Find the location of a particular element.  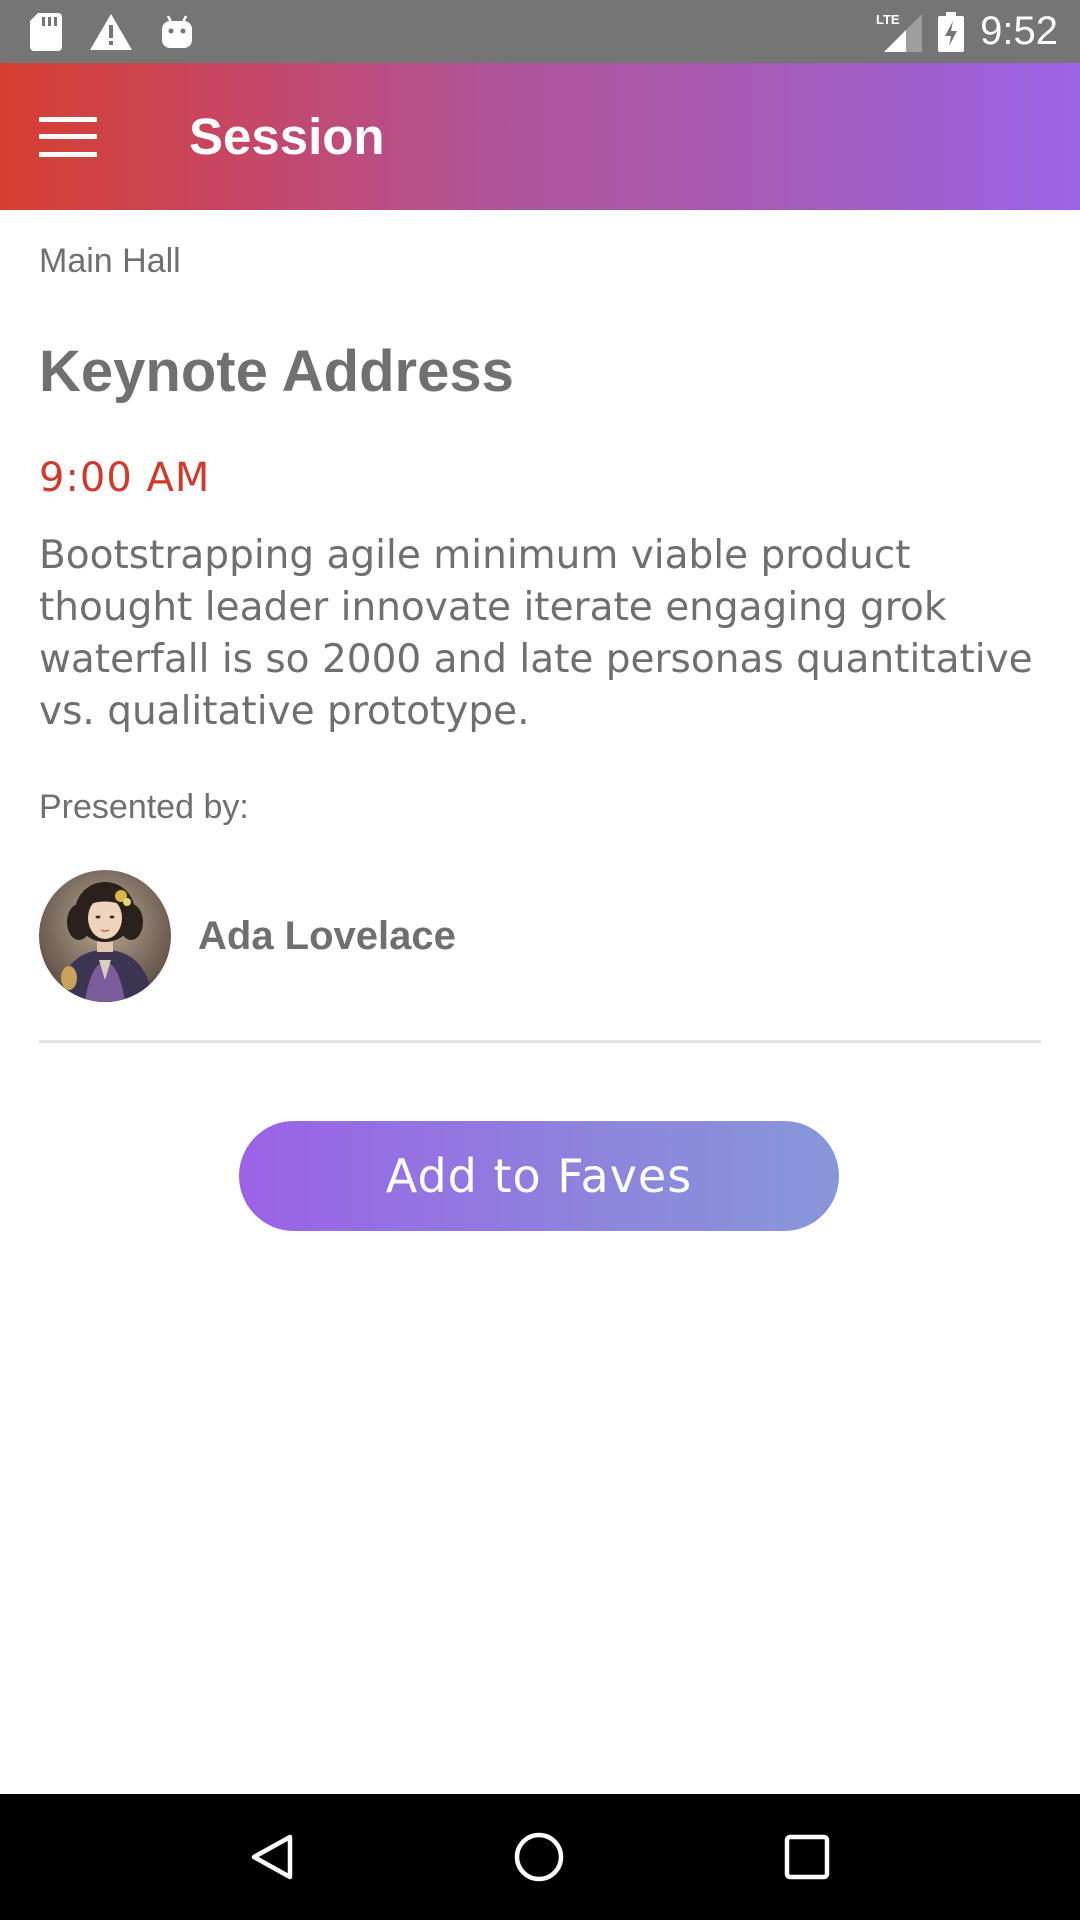

battery-charging-icon is located at coordinates (951, 31).